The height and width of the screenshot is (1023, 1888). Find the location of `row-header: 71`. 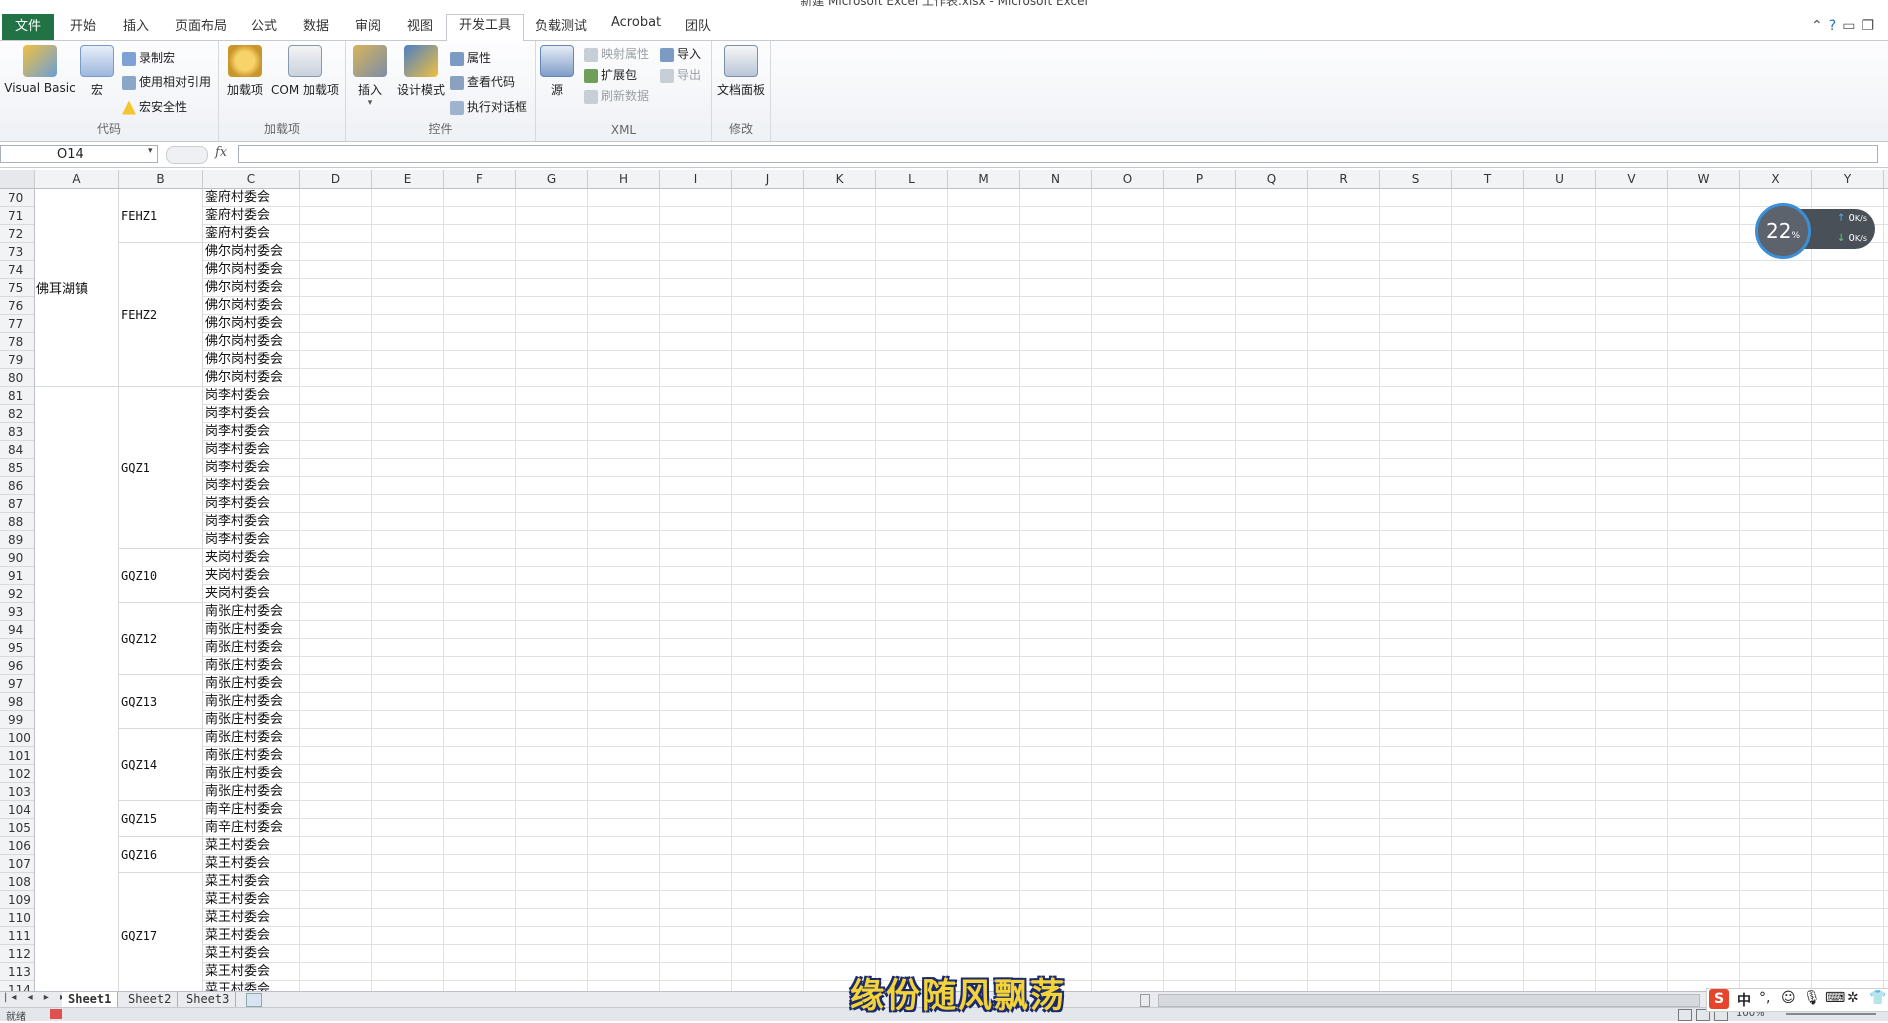

row-header: 71 is located at coordinates (17, 216).